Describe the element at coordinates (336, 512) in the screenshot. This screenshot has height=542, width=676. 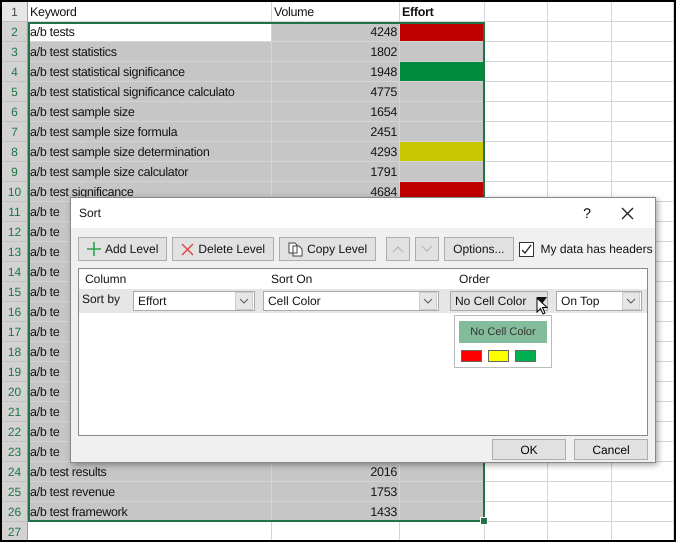
I see `table-cell: 1433` at that location.